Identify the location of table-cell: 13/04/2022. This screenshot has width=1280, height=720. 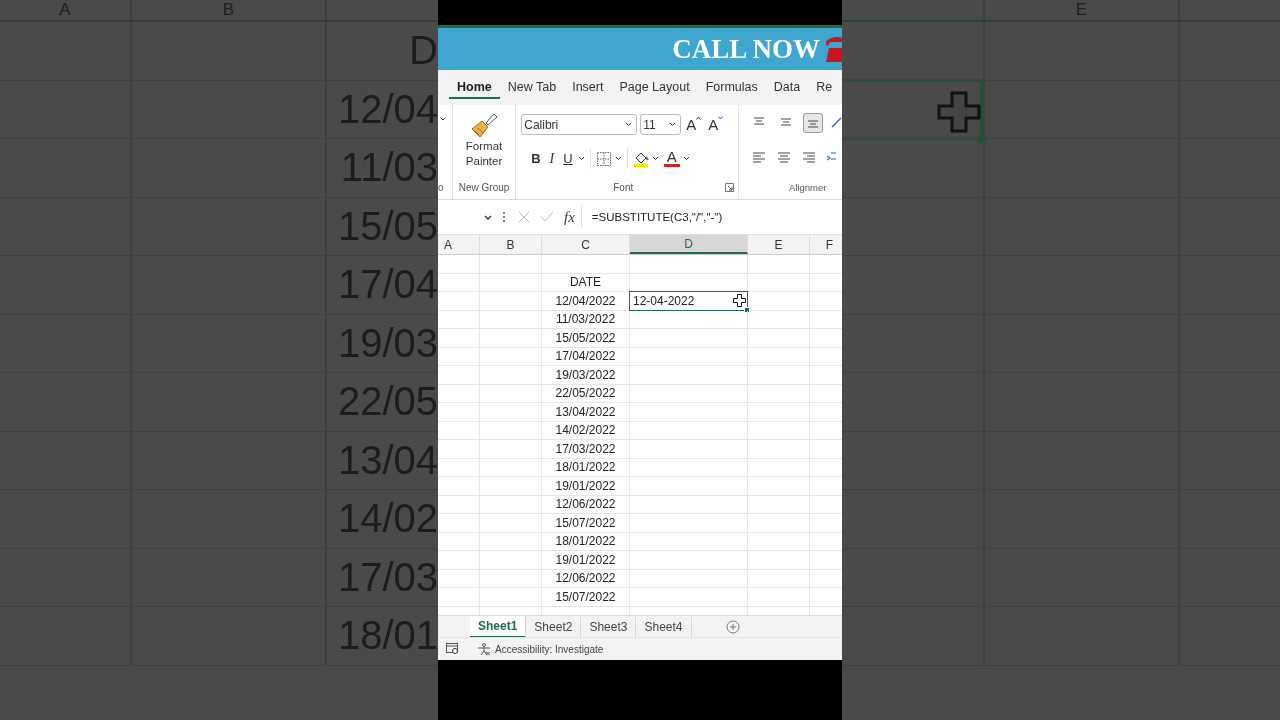
(585, 411).